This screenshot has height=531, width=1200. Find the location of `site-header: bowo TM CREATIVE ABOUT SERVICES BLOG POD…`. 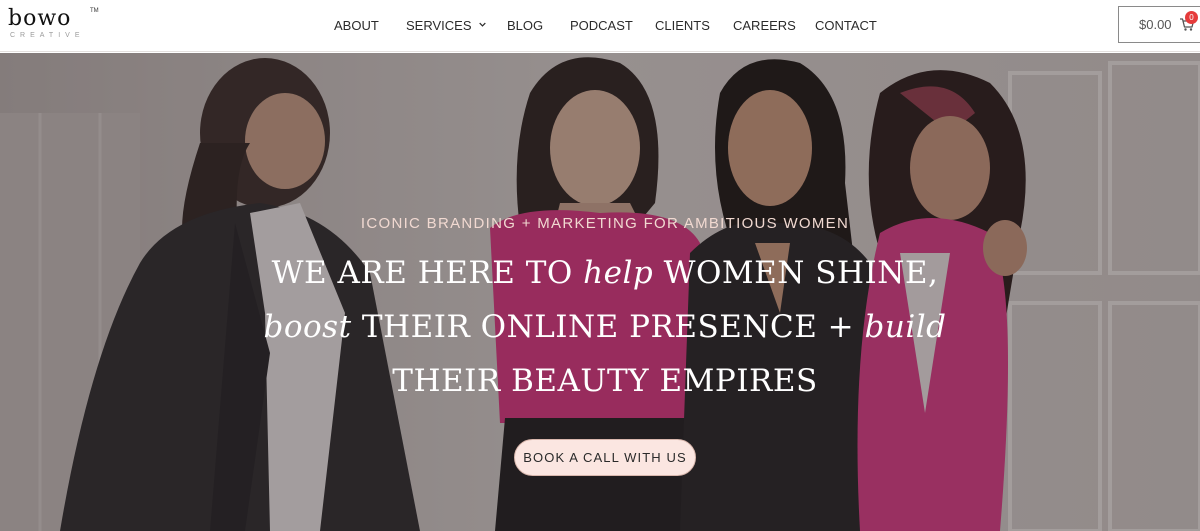

site-header: bowo TM CREATIVE ABOUT SERVICES BLOG POD… is located at coordinates (600, 26).